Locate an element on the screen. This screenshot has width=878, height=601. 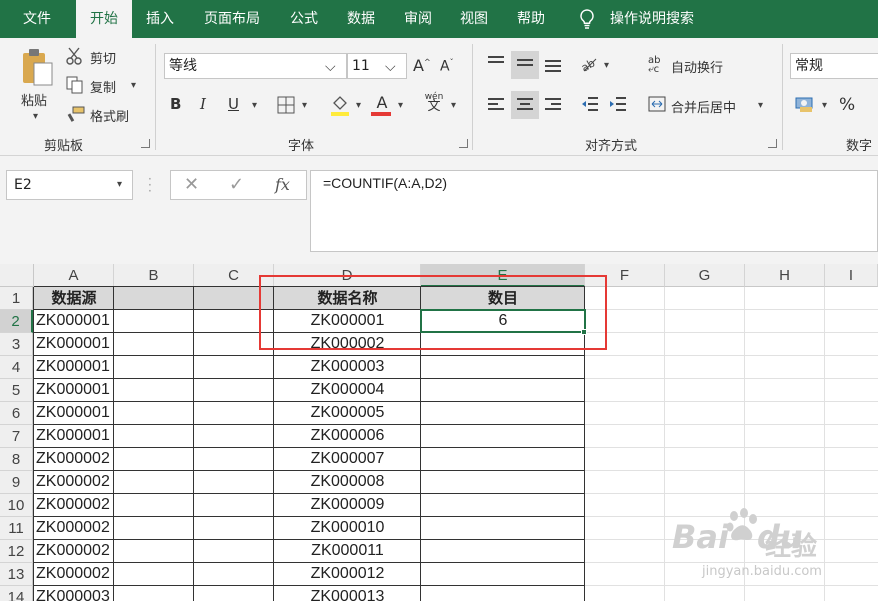
select-all-corner is located at coordinates (17, 275).